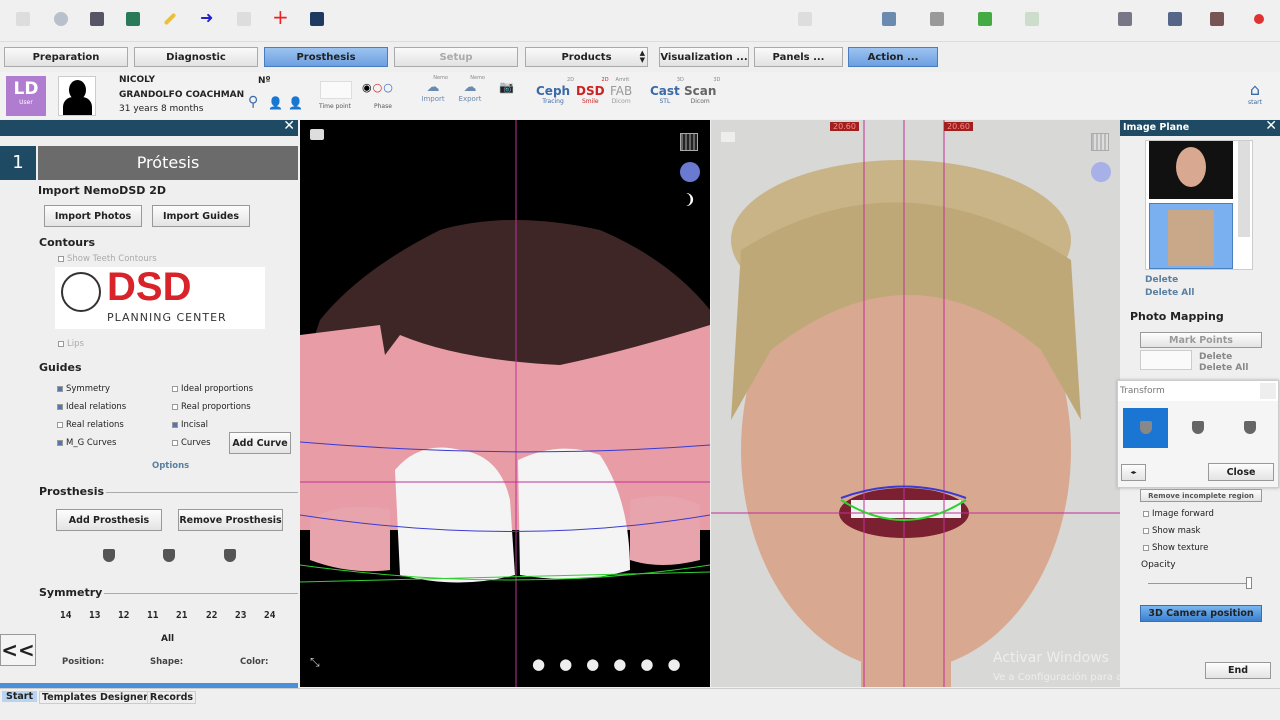 The width and height of the screenshot is (1280, 720). What do you see at coordinates (985, 19) in the screenshot?
I see `export-green-icon` at bounding box center [985, 19].